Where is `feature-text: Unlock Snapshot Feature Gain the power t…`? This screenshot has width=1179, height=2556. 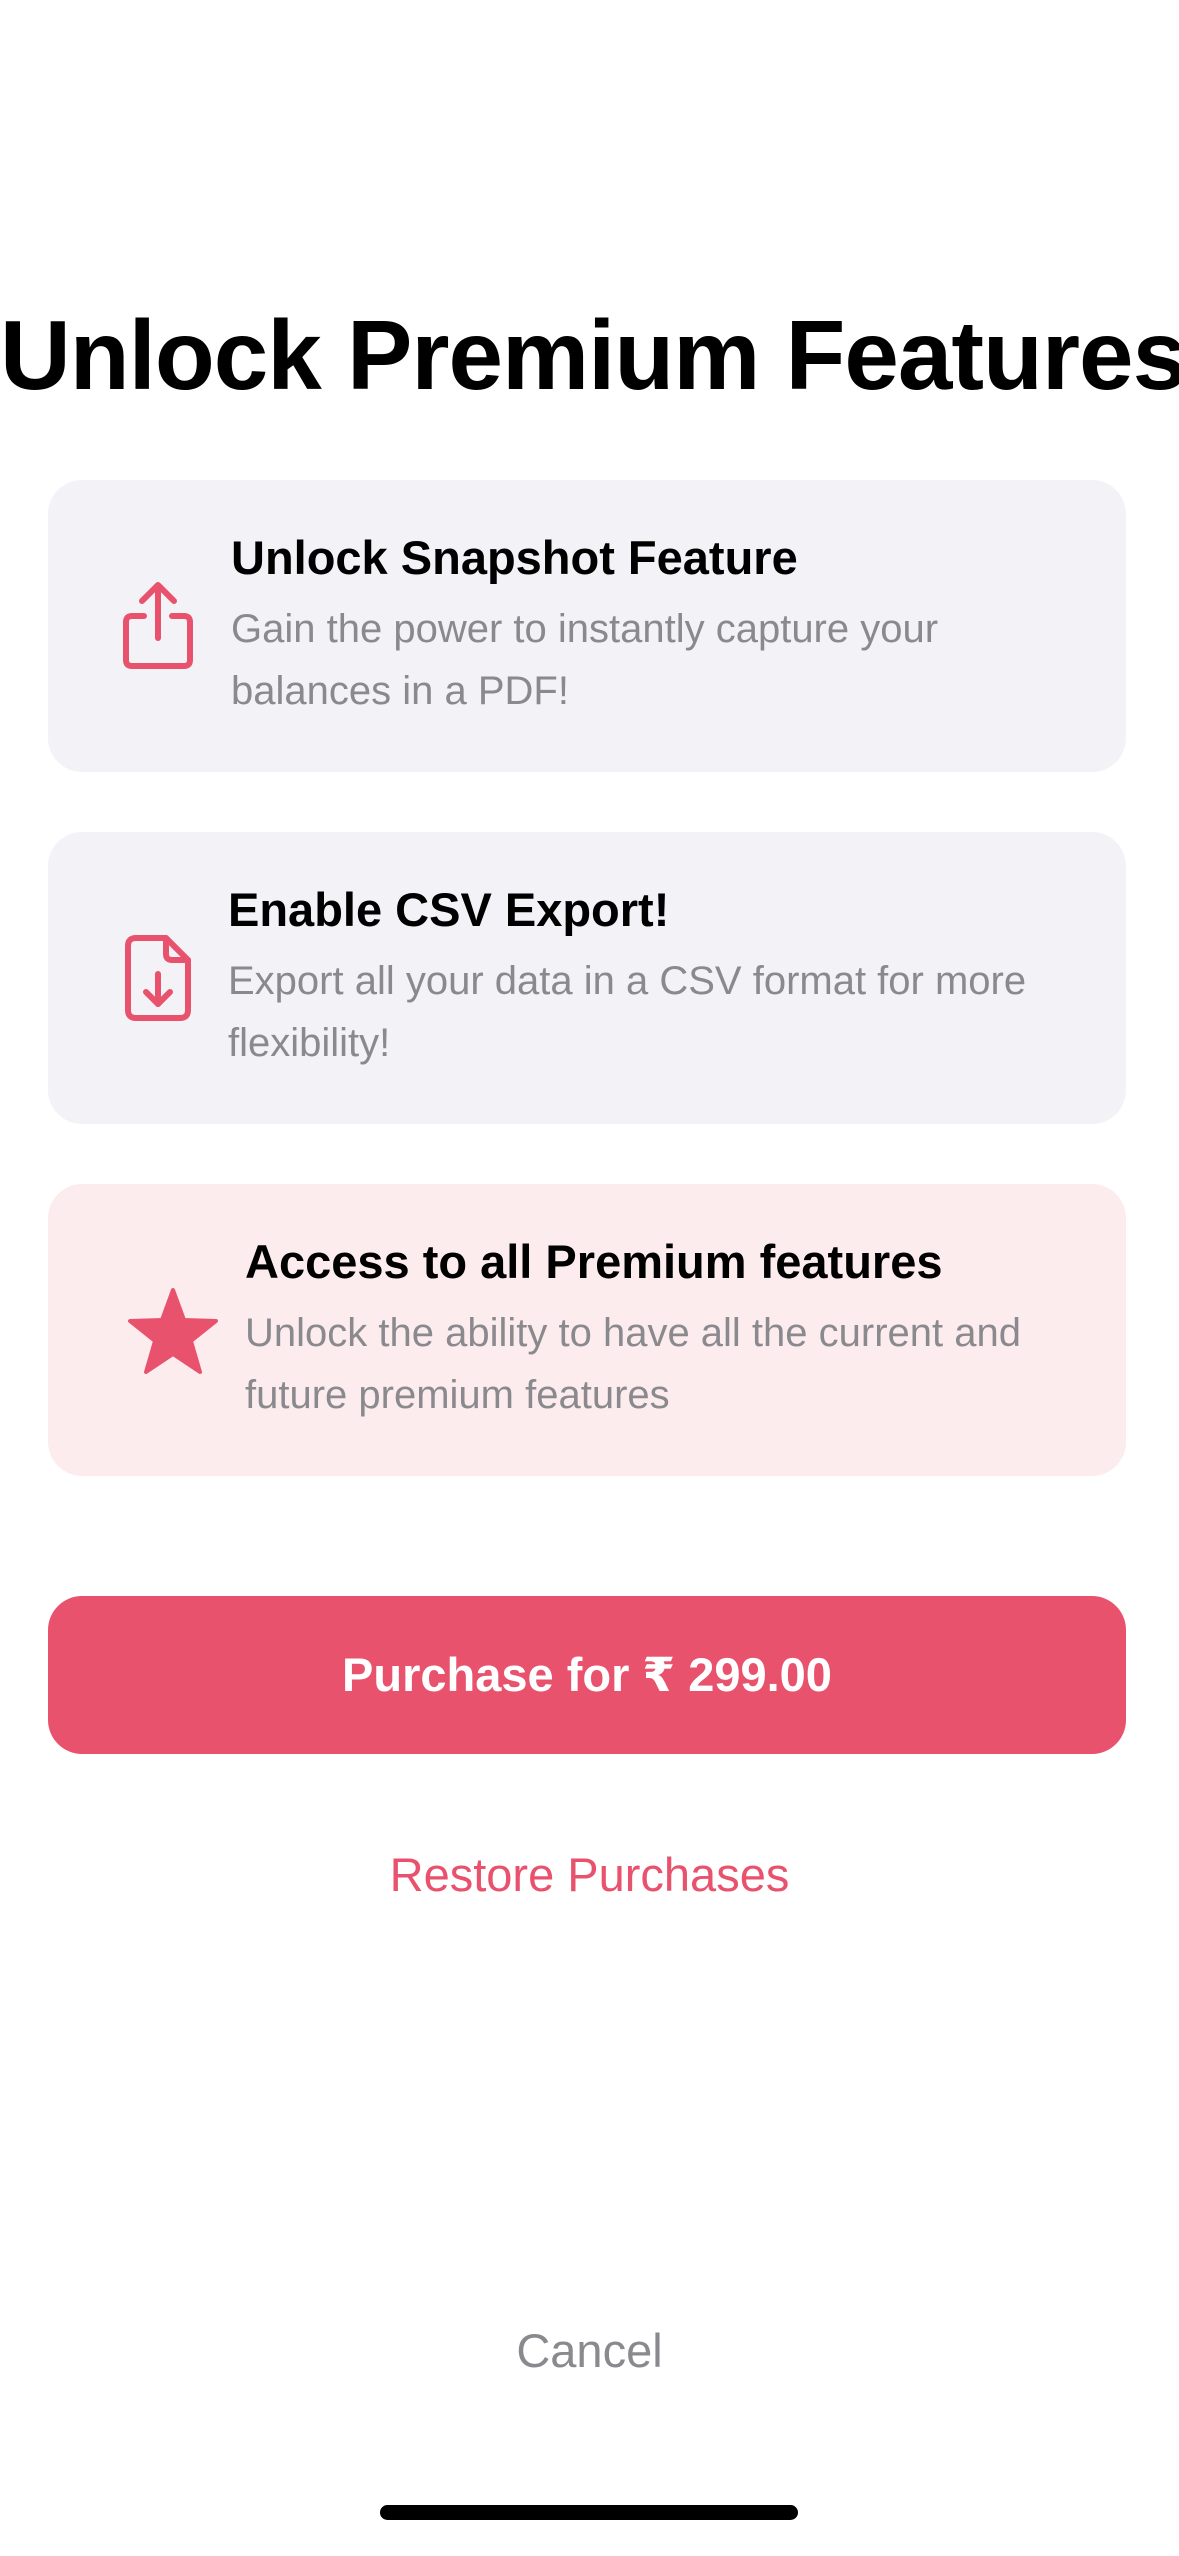 feature-text: Unlock Snapshot Feature Gain the power t… is located at coordinates (648, 625).